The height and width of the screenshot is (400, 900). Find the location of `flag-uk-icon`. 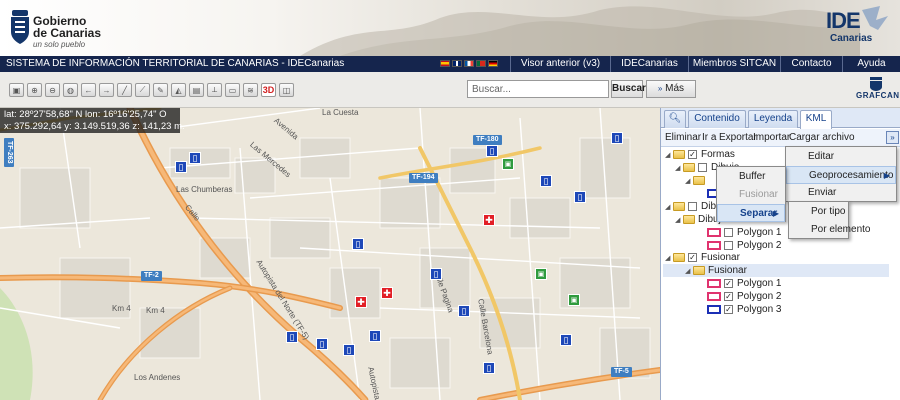

flag-uk-icon is located at coordinates (457, 63).